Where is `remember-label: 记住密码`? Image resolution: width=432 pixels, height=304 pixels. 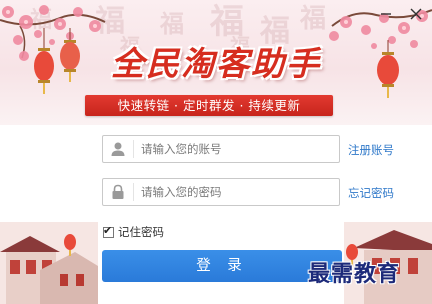
remember-label: 记住密码 is located at coordinates (141, 232).